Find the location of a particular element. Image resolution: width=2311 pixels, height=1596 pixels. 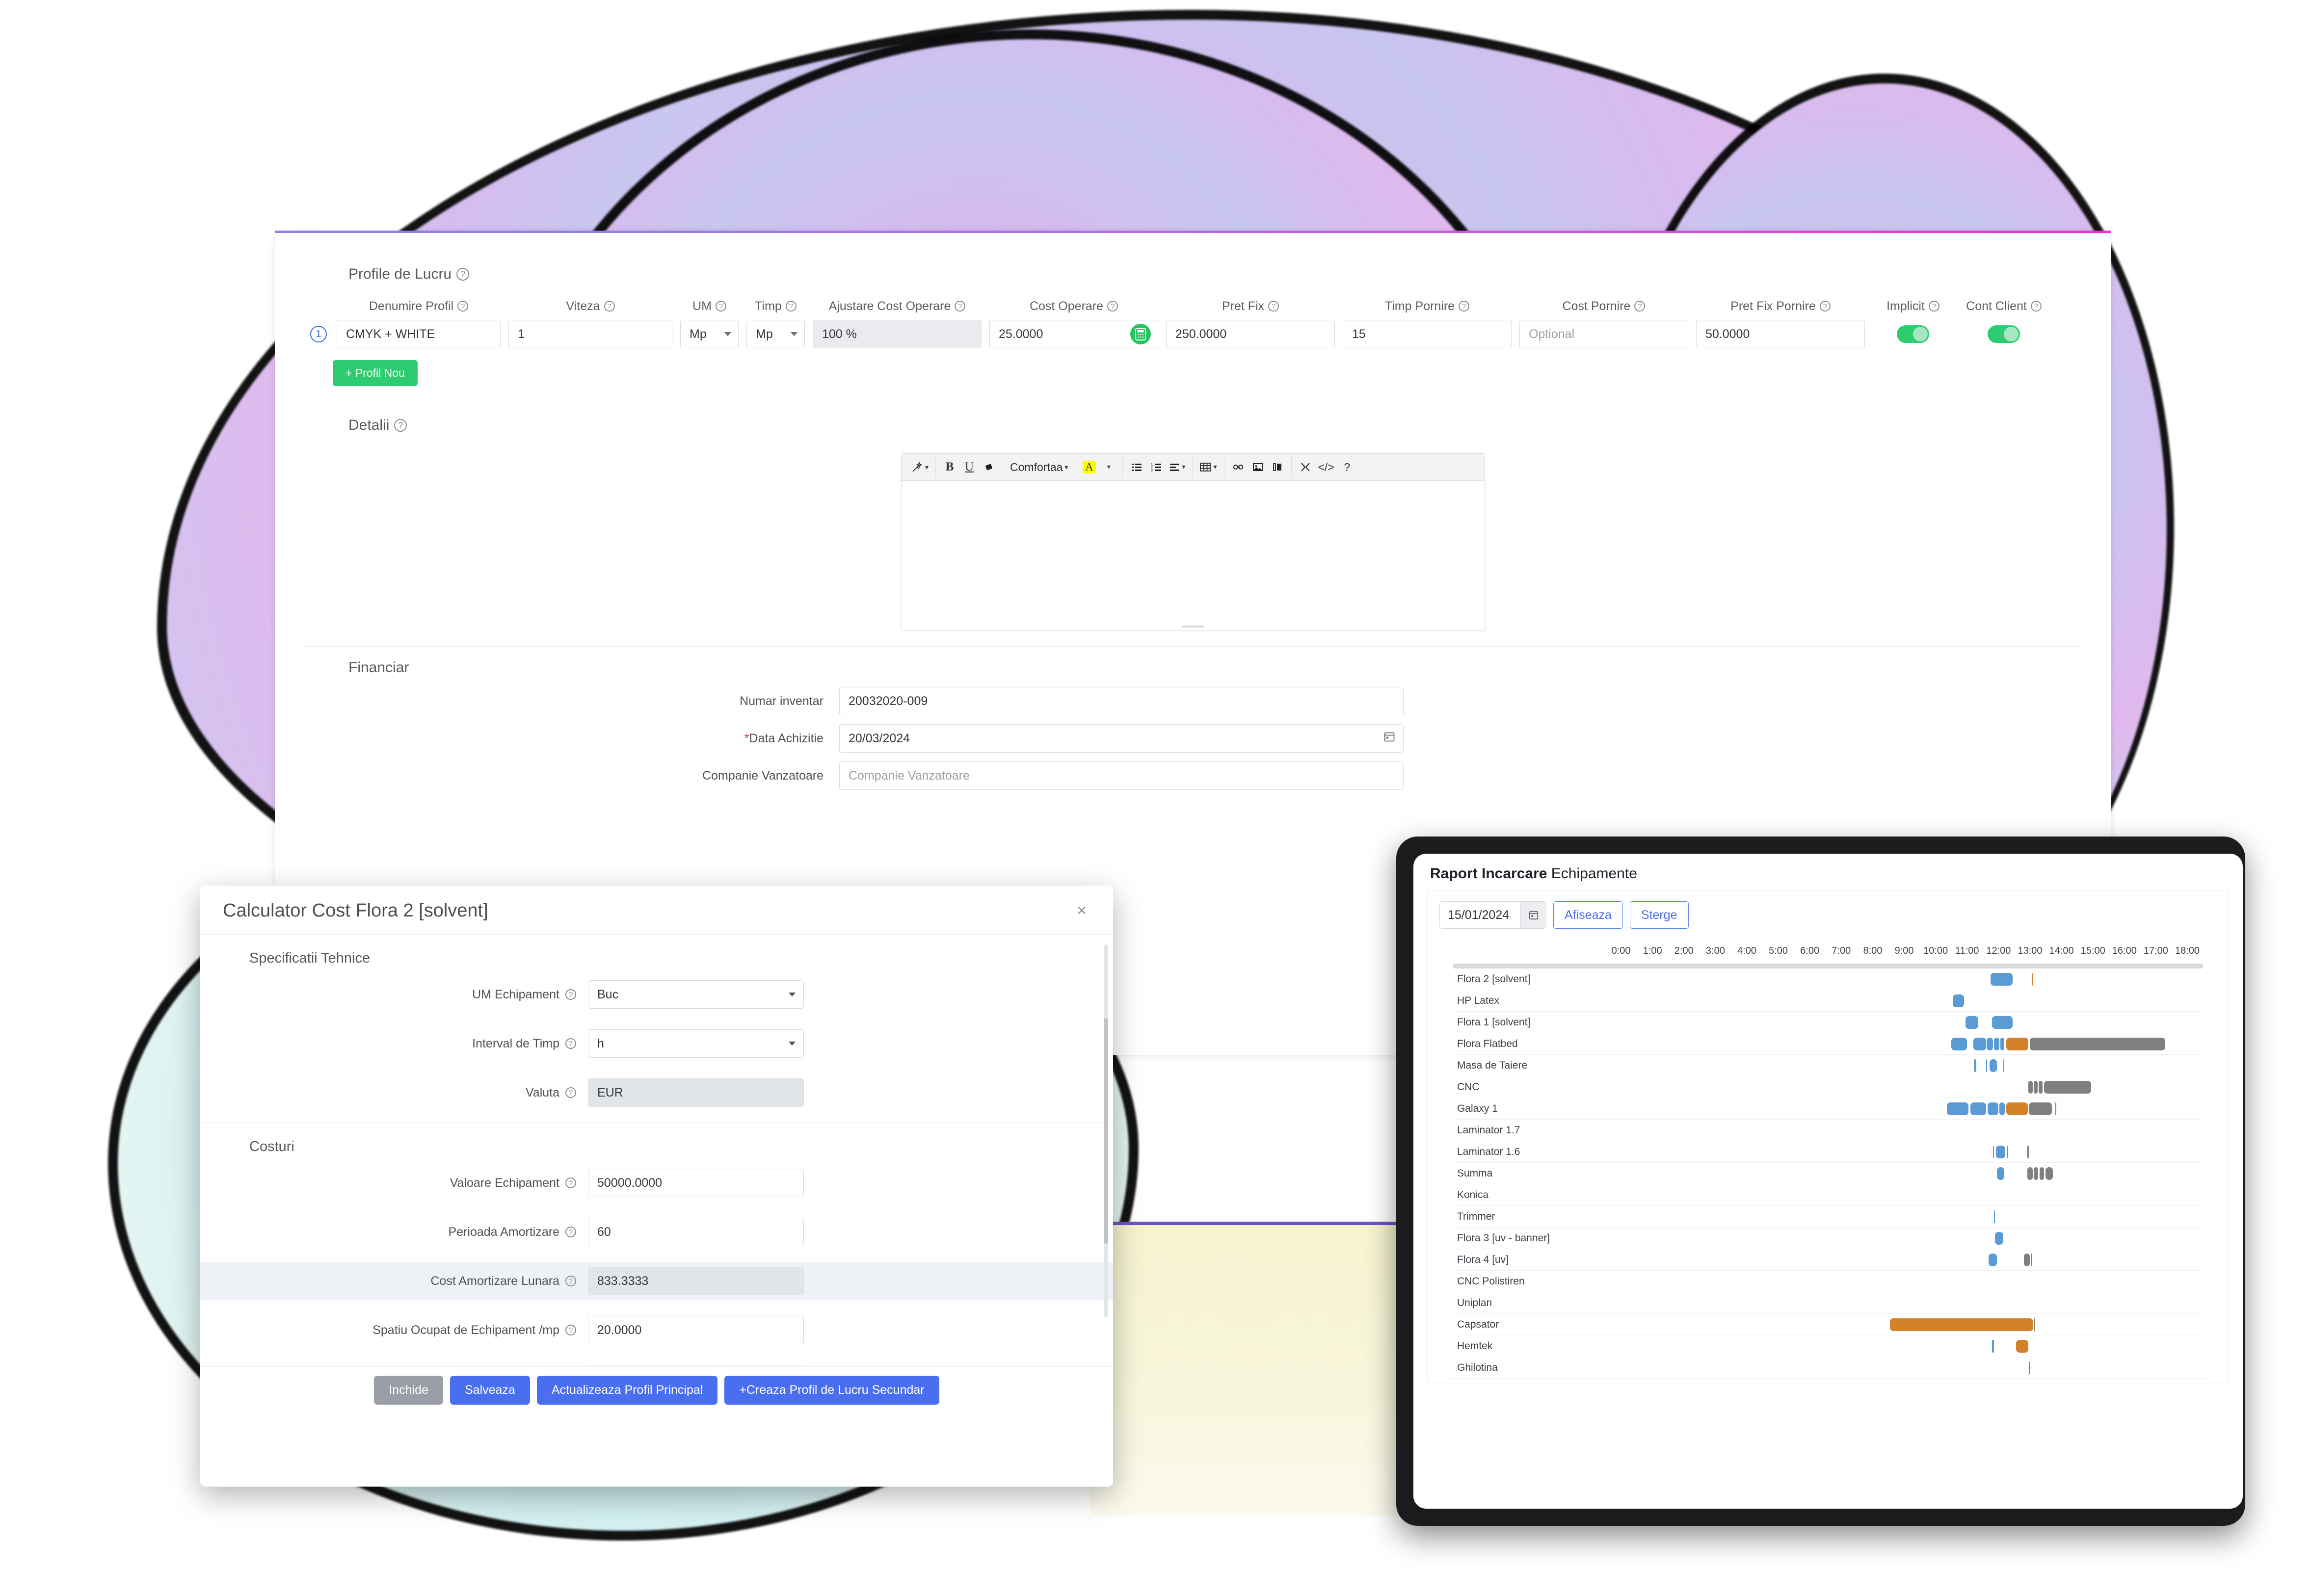

underline-icon: U is located at coordinates (969, 467).